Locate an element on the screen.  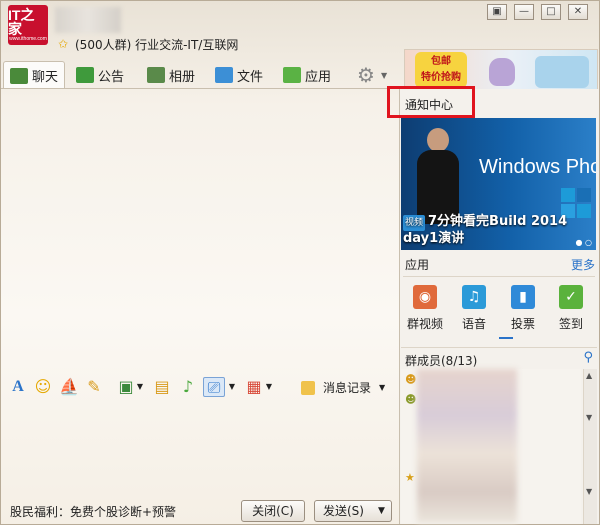
tab-announcement: 公告 is located at coordinates (100, 75).